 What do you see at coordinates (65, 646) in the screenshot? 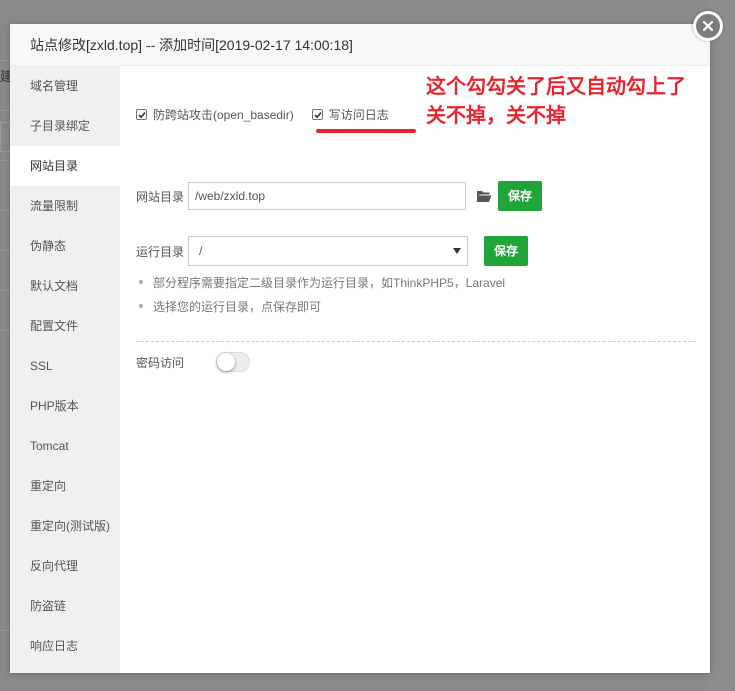
I see `sidebar-item-response-log: 响应日志` at bounding box center [65, 646].